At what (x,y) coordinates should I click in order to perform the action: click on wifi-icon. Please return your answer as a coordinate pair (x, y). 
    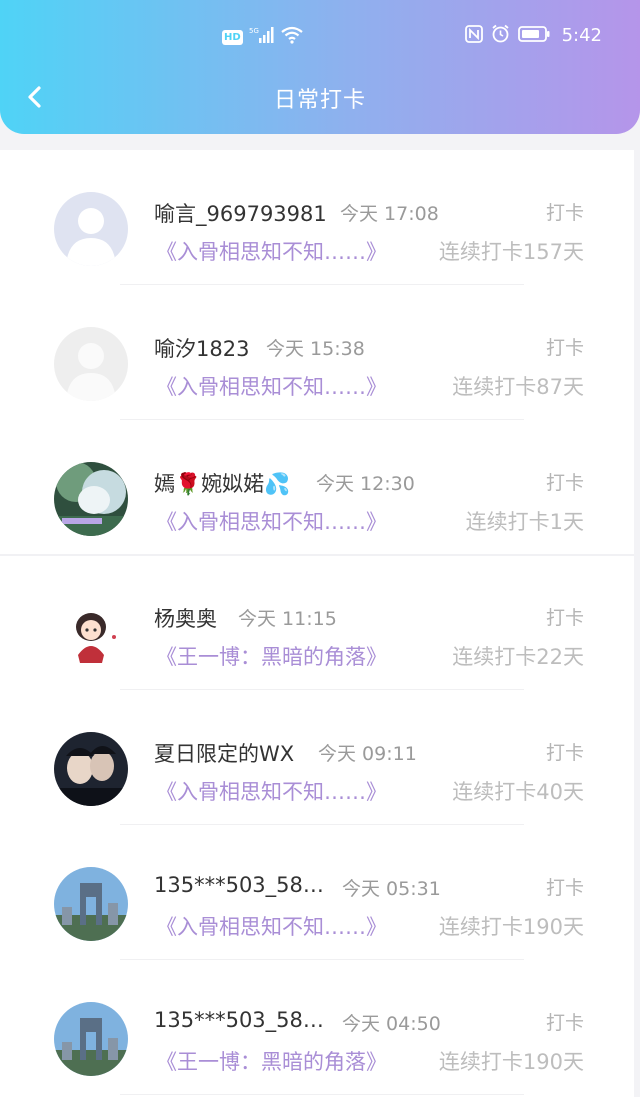
    Looking at the image, I should click on (291, 37).